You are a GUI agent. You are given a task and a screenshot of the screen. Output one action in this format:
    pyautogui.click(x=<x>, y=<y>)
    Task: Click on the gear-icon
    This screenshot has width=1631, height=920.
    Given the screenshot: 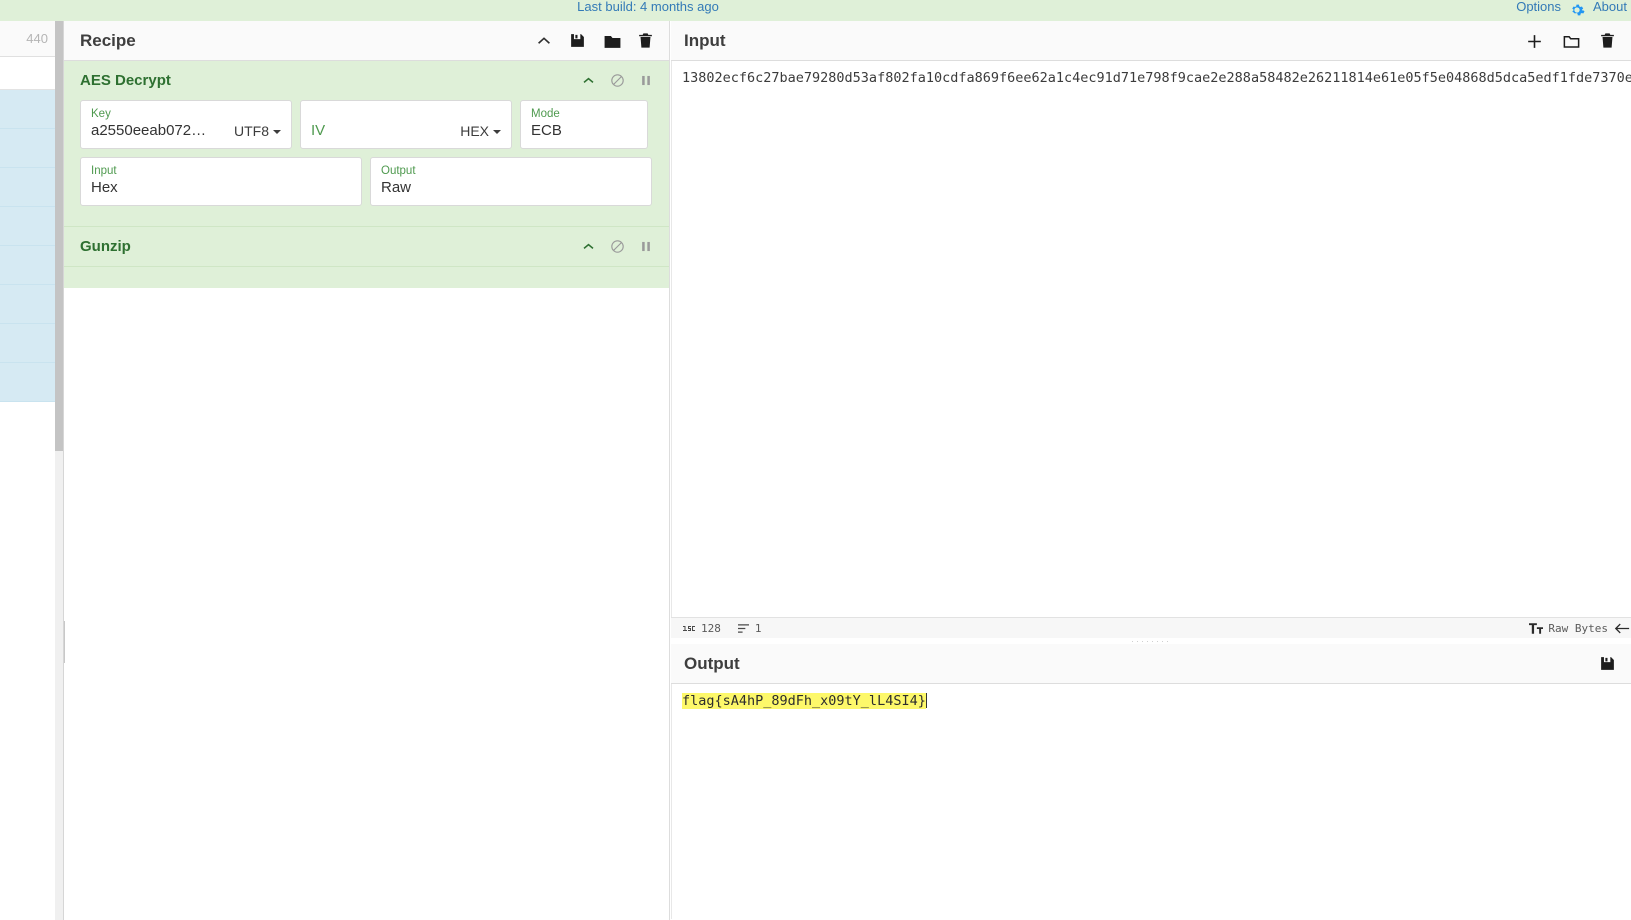 What is the action you would take?
    pyautogui.click(x=1577, y=10)
    